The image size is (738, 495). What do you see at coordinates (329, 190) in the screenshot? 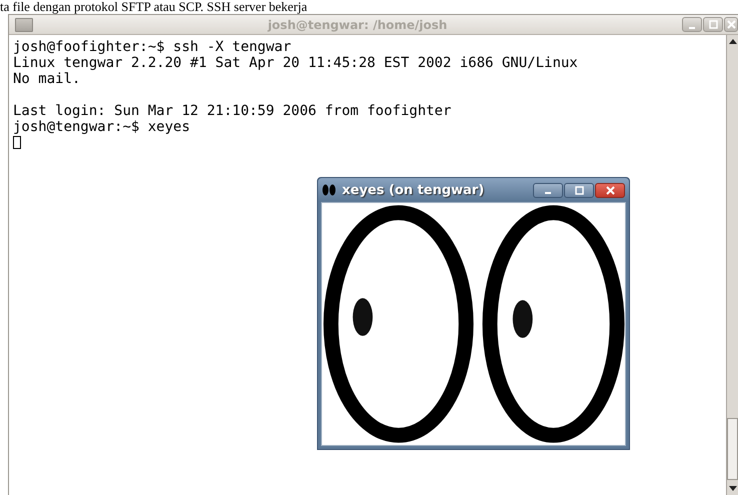
I see `eyes-icon` at bounding box center [329, 190].